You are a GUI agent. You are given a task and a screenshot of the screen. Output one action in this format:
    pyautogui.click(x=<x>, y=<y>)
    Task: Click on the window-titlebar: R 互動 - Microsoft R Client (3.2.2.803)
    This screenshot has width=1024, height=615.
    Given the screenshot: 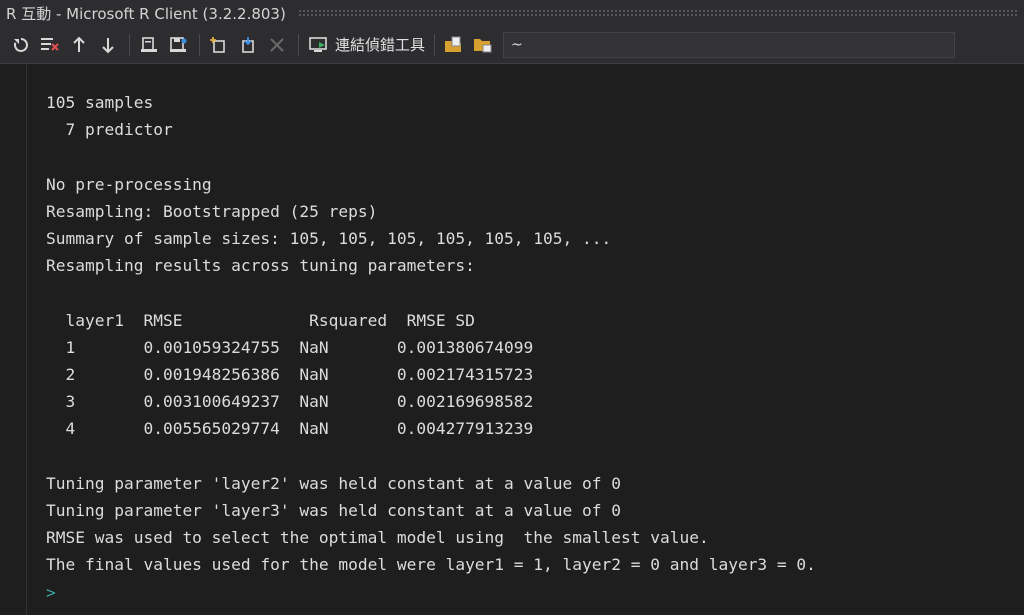 What is the action you would take?
    pyautogui.click(x=512, y=13)
    